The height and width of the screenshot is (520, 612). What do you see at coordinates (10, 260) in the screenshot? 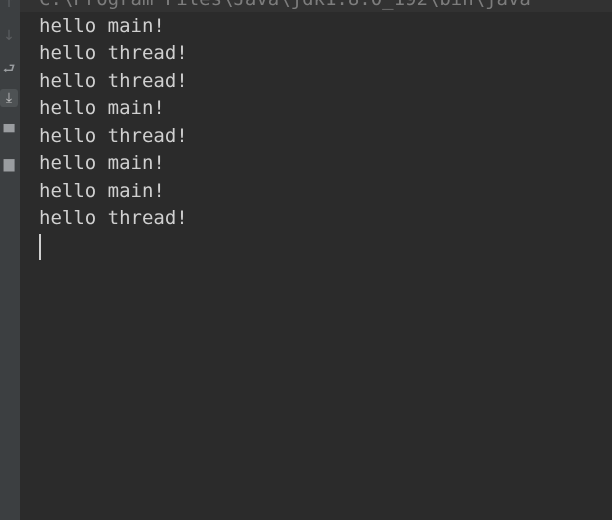
I see `console-toolbar: ↑ ↓ ⮐ ⤓ ▀ ▆` at bounding box center [10, 260].